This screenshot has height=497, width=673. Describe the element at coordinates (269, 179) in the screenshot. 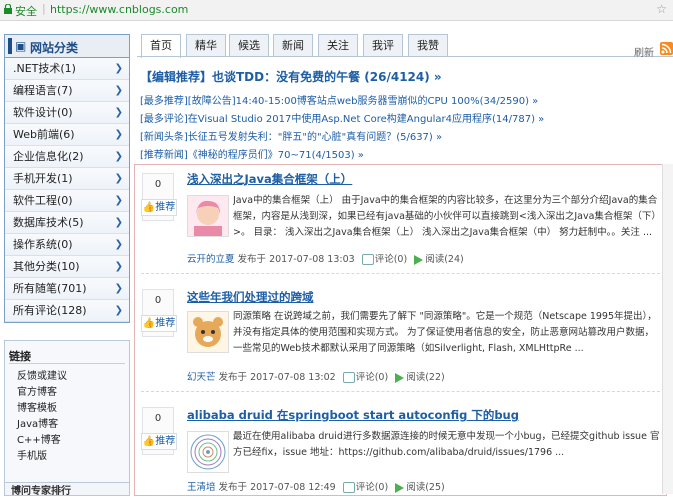

I see `post-title: 浅入深出之Java集合框架（上）` at that location.